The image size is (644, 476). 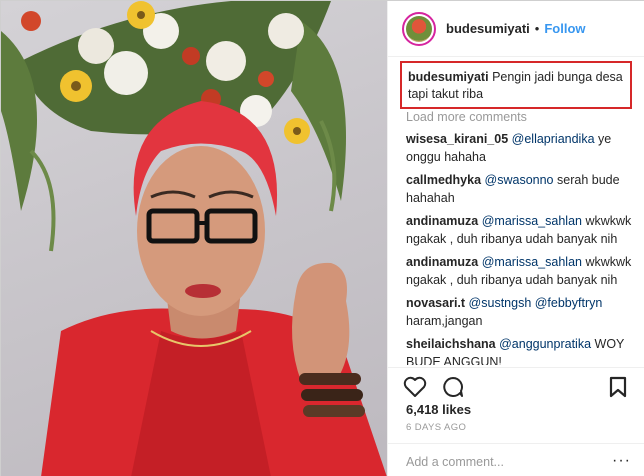 I want to click on comment-username: novasari.t, so click(x=435, y=303).